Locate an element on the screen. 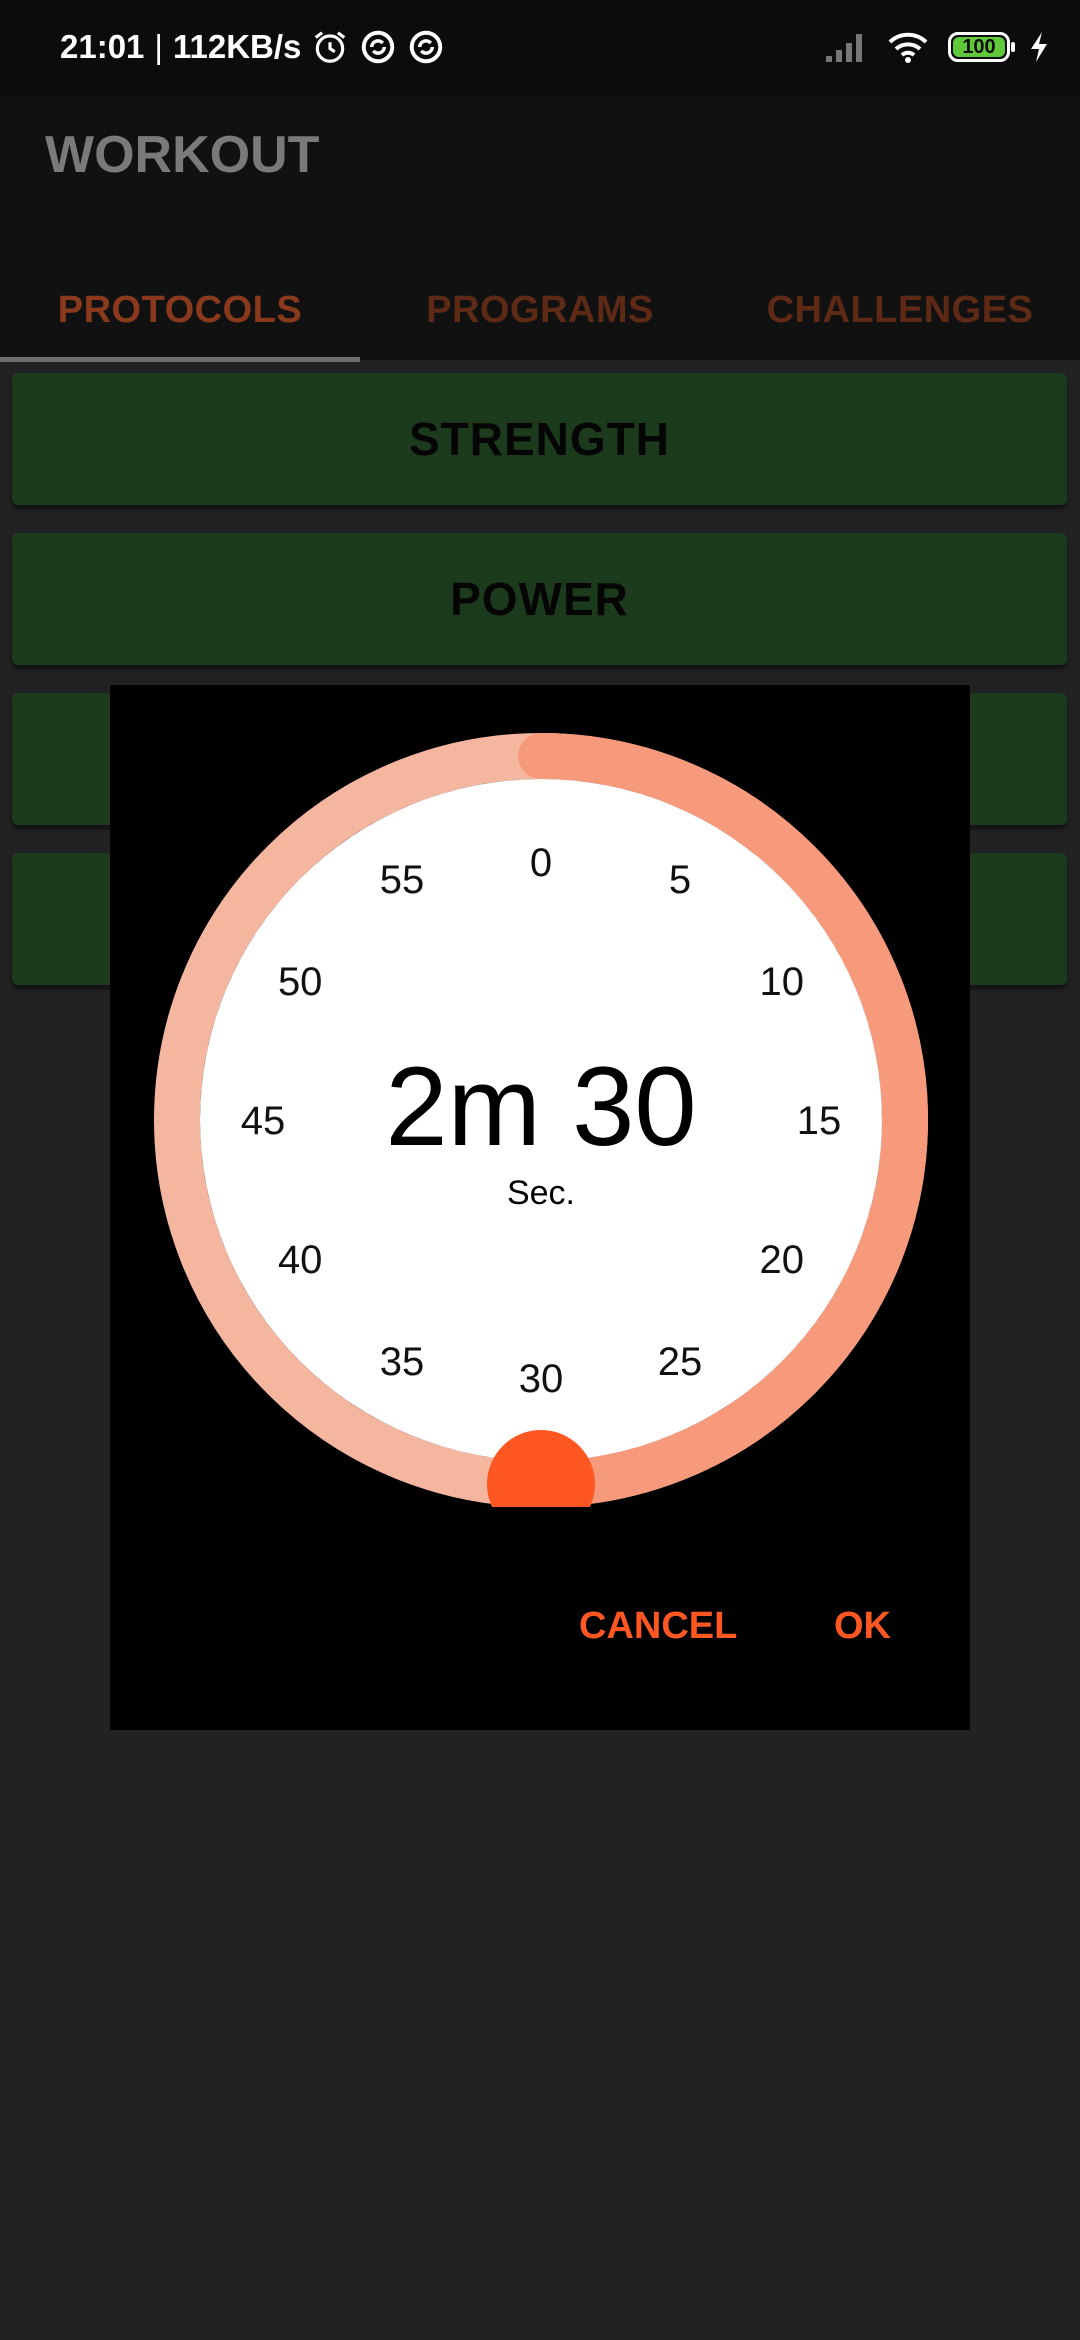 This screenshot has width=1080, height=2340. app-bar: WORKOUT PROTOCOLS PROGRAMS CHALLENGES is located at coordinates (540, 228).